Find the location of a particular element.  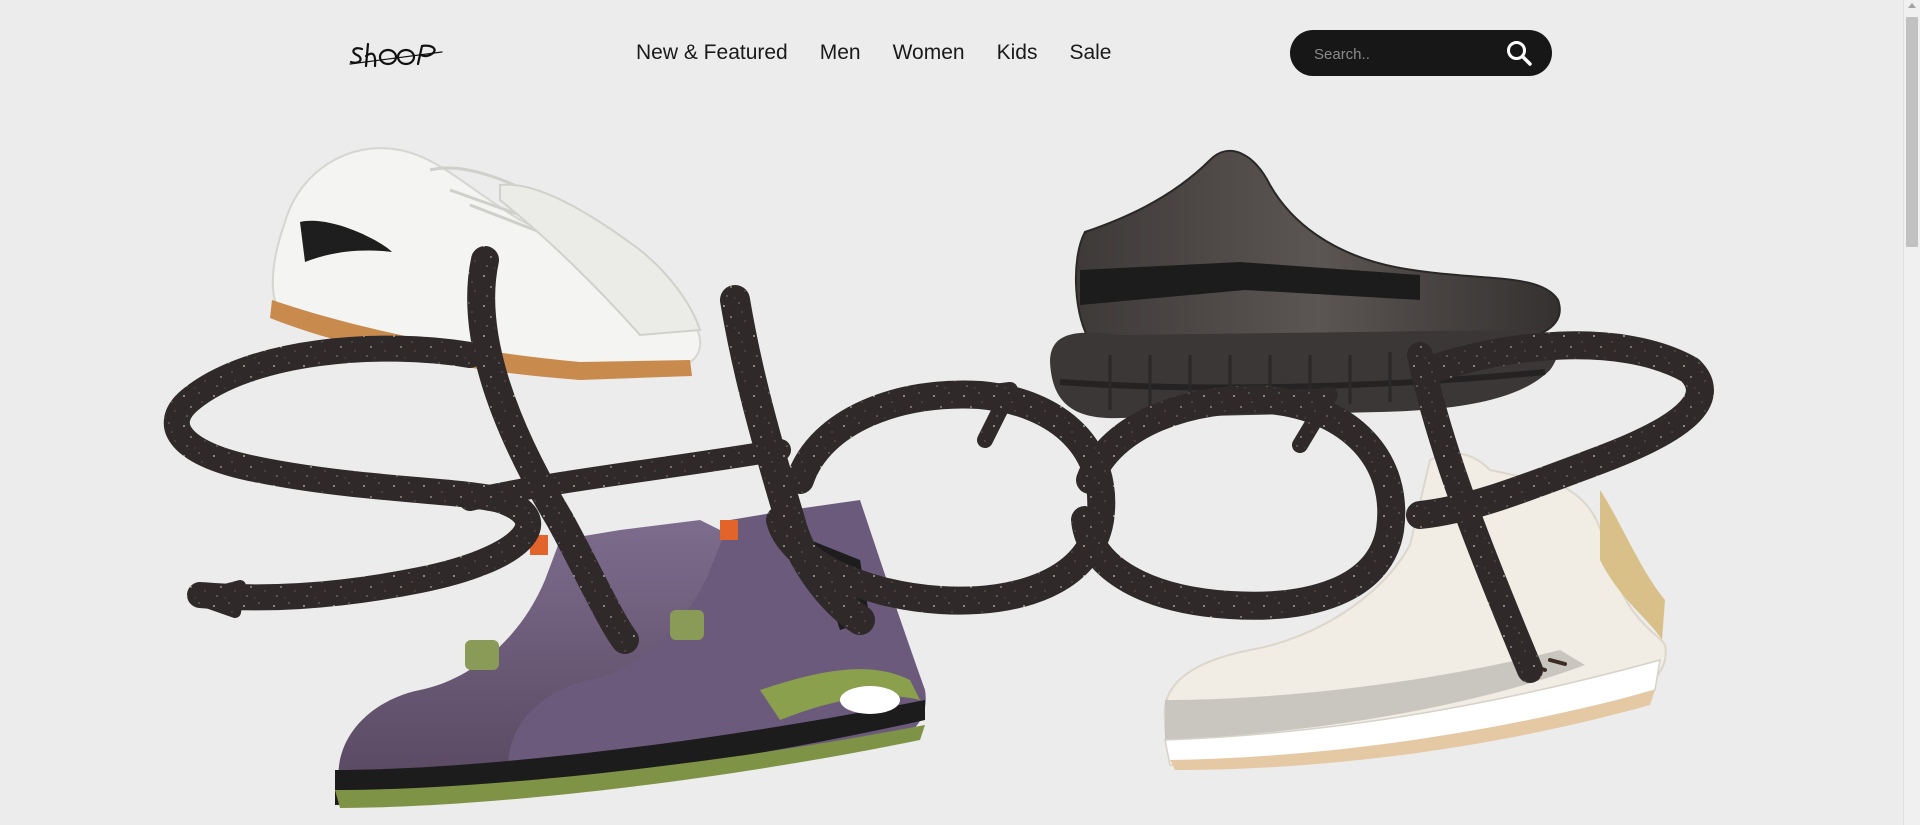

scrollbar-thumb is located at coordinates (1912, 132).